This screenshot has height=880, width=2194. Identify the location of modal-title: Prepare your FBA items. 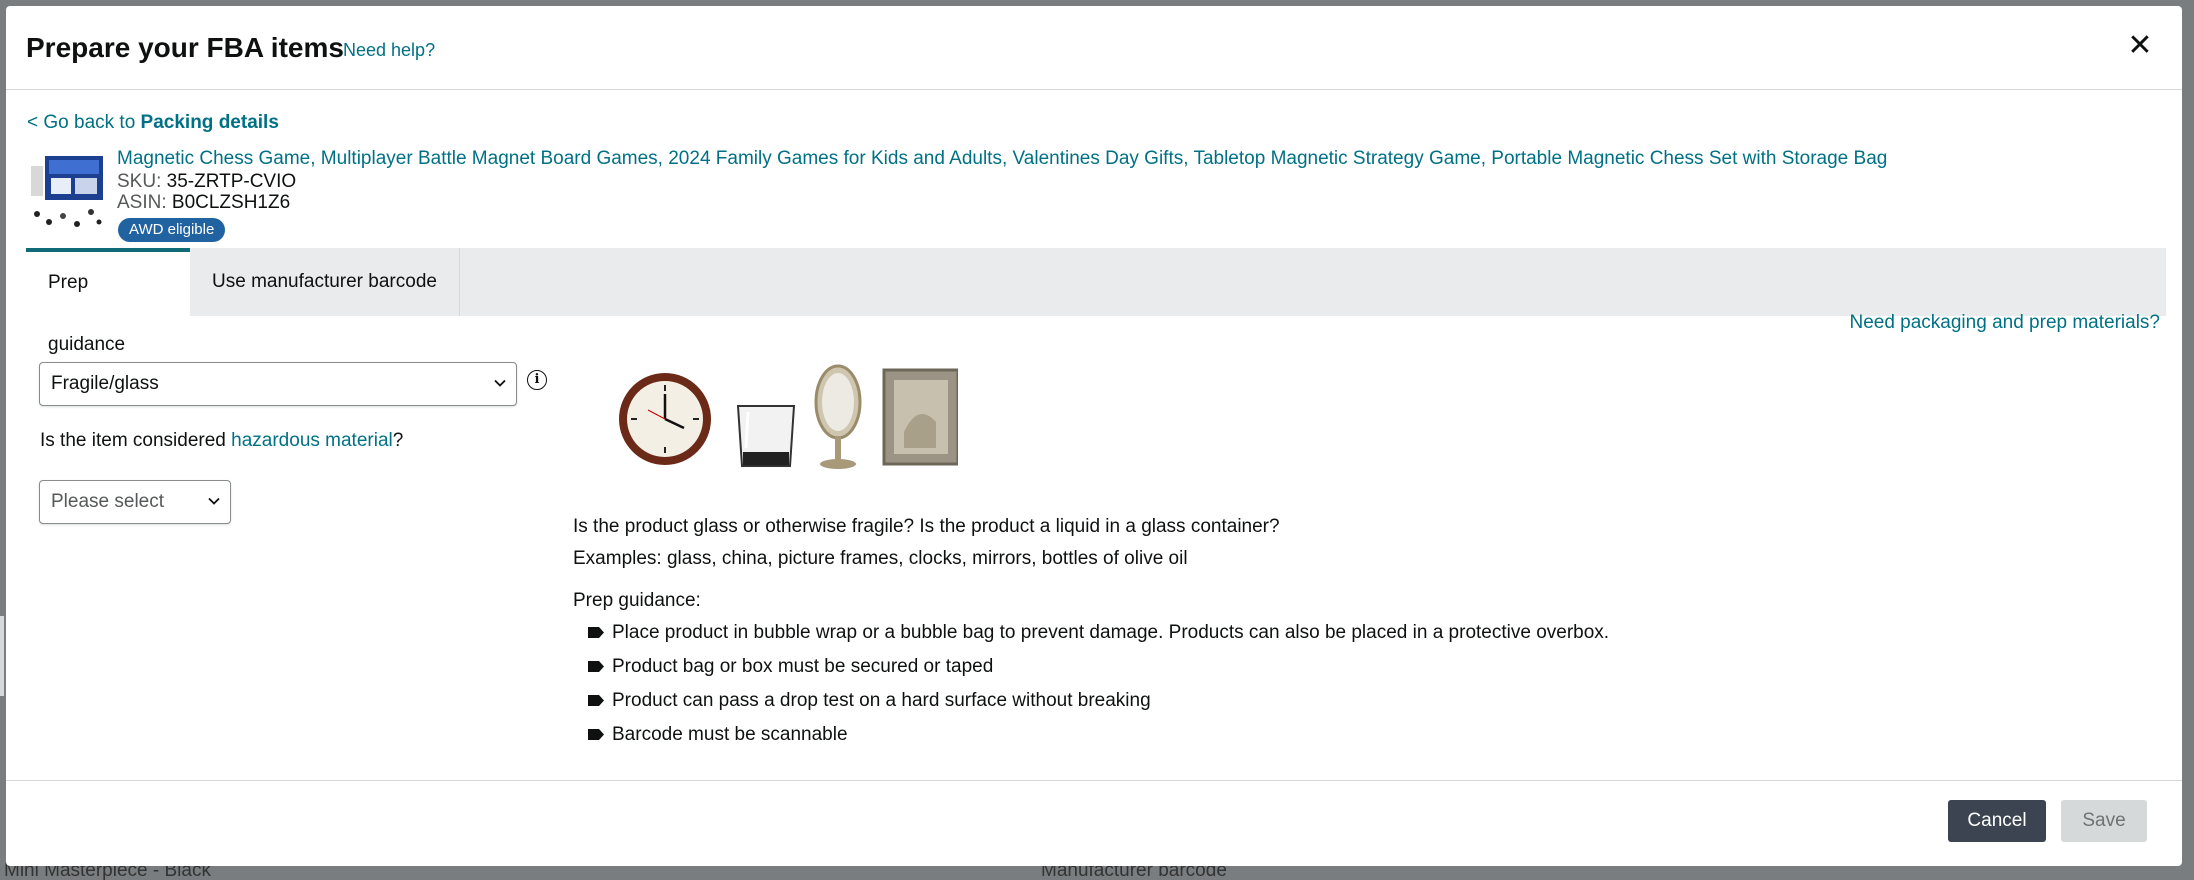
(185, 47).